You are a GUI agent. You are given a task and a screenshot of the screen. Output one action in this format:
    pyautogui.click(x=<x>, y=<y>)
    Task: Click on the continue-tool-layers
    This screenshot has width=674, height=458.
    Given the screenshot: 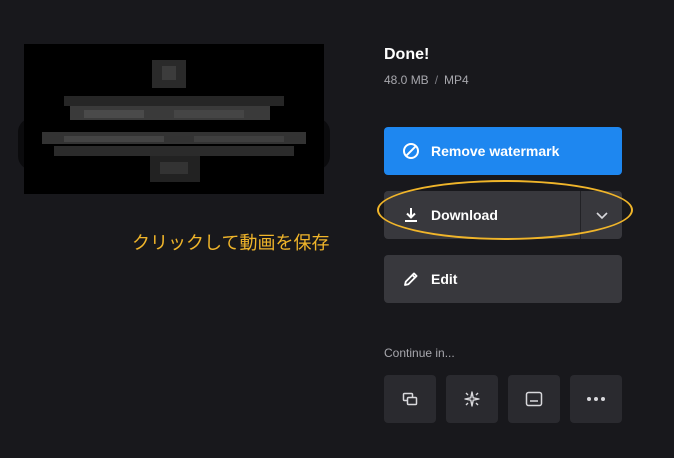 What is the action you would take?
    pyautogui.click(x=410, y=399)
    